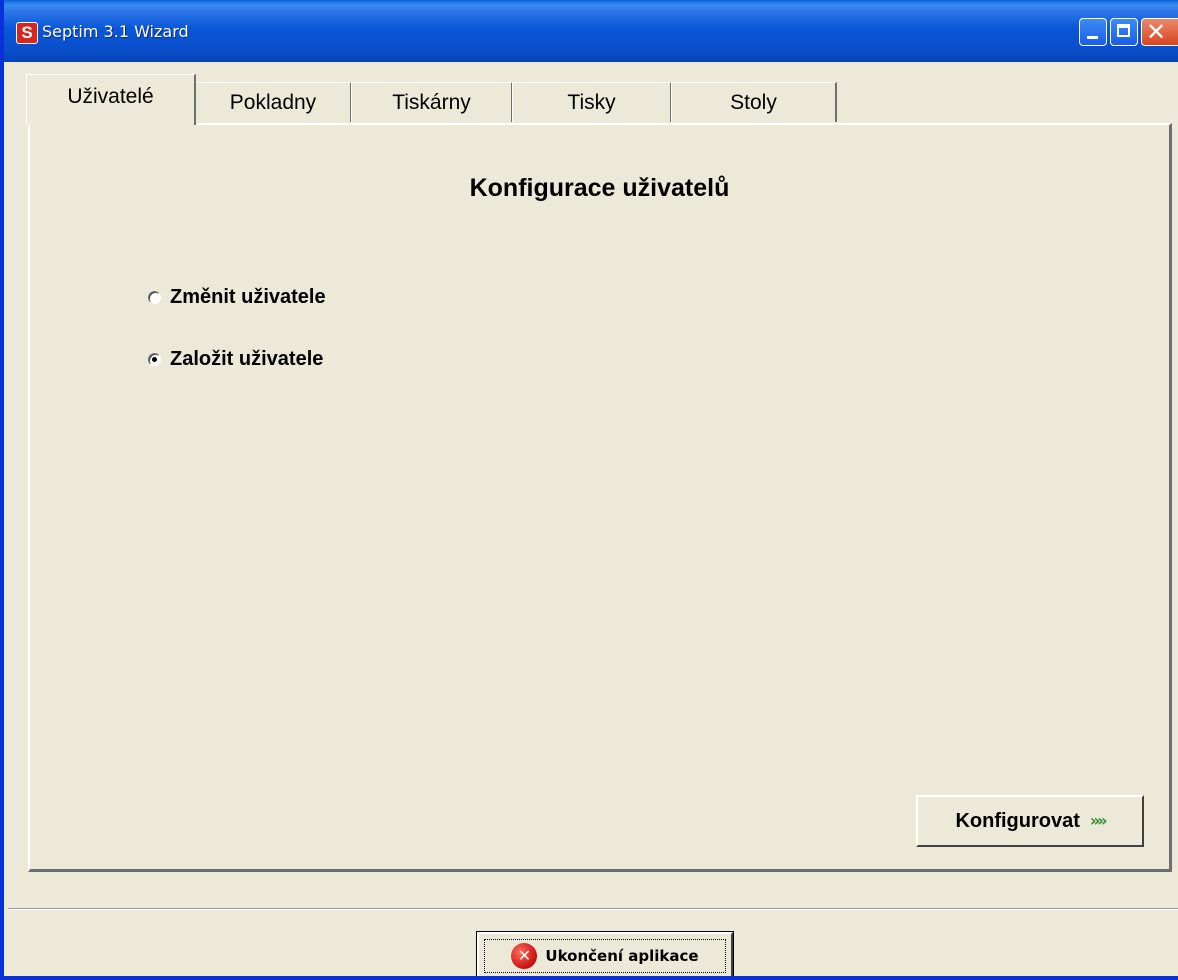  What do you see at coordinates (27, 33) in the screenshot?
I see `app-logo-icon: S` at bounding box center [27, 33].